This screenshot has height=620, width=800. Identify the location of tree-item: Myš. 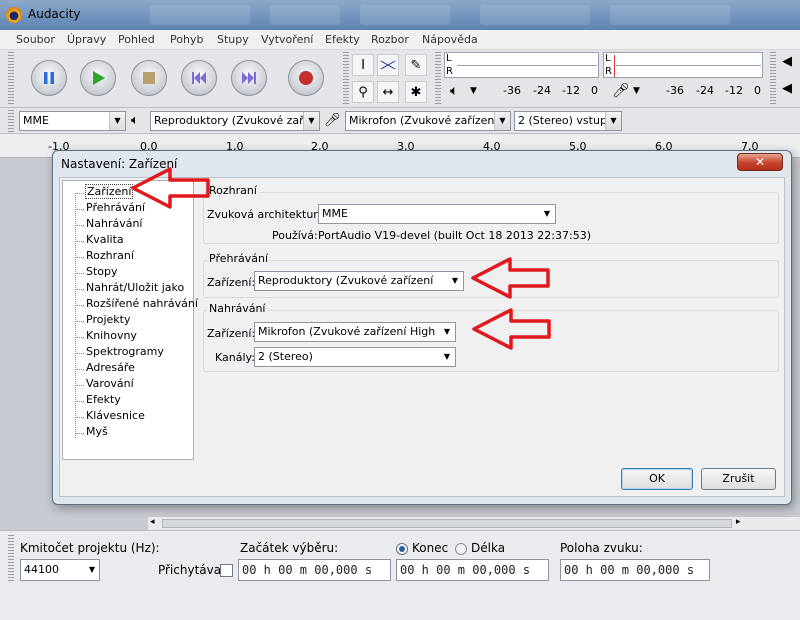
(97, 431).